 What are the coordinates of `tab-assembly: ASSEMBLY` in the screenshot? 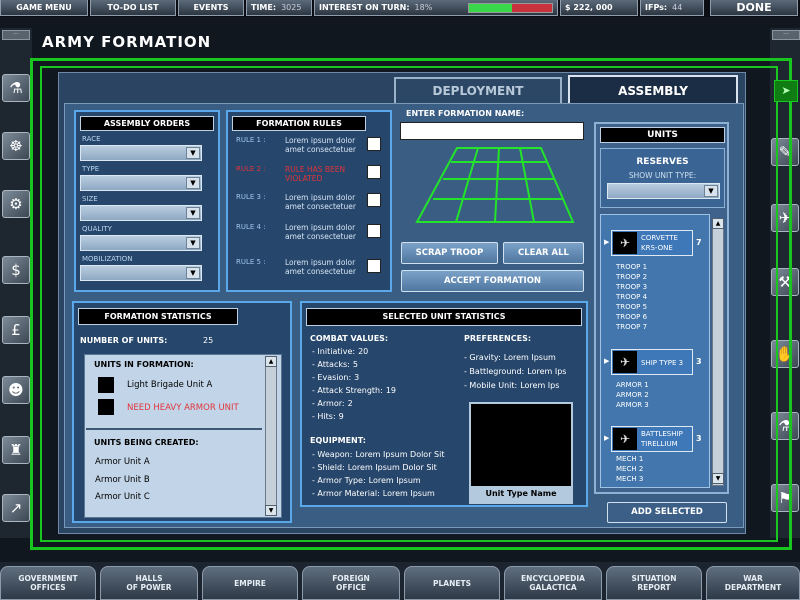 It's located at (653, 90).